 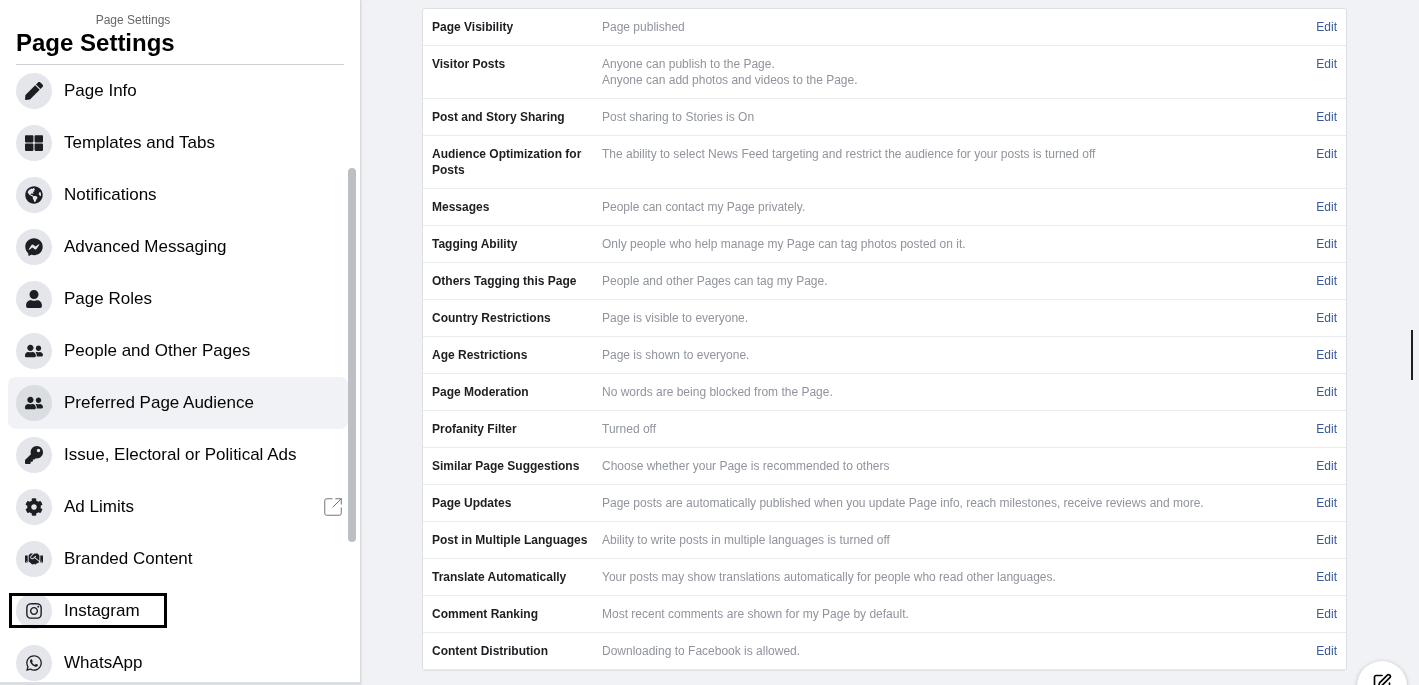 What do you see at coordinates (34, 299) in the screenshot?
I see `person-icon` at bounding box center [34, 299].